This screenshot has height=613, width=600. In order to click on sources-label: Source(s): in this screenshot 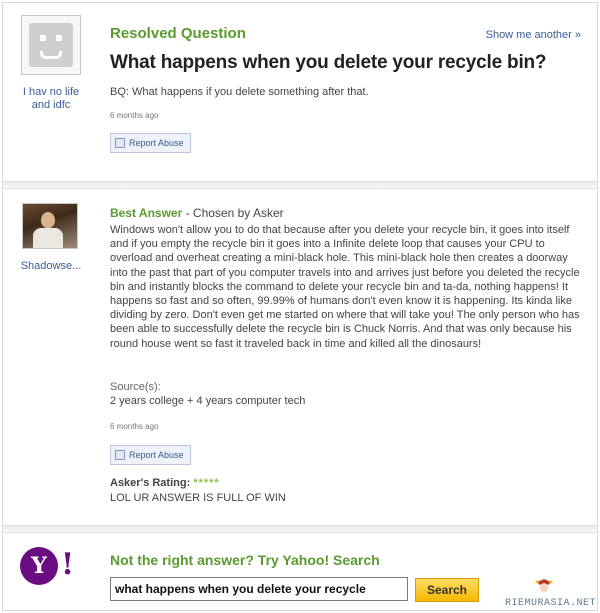, I will do `click(135, 387)`.